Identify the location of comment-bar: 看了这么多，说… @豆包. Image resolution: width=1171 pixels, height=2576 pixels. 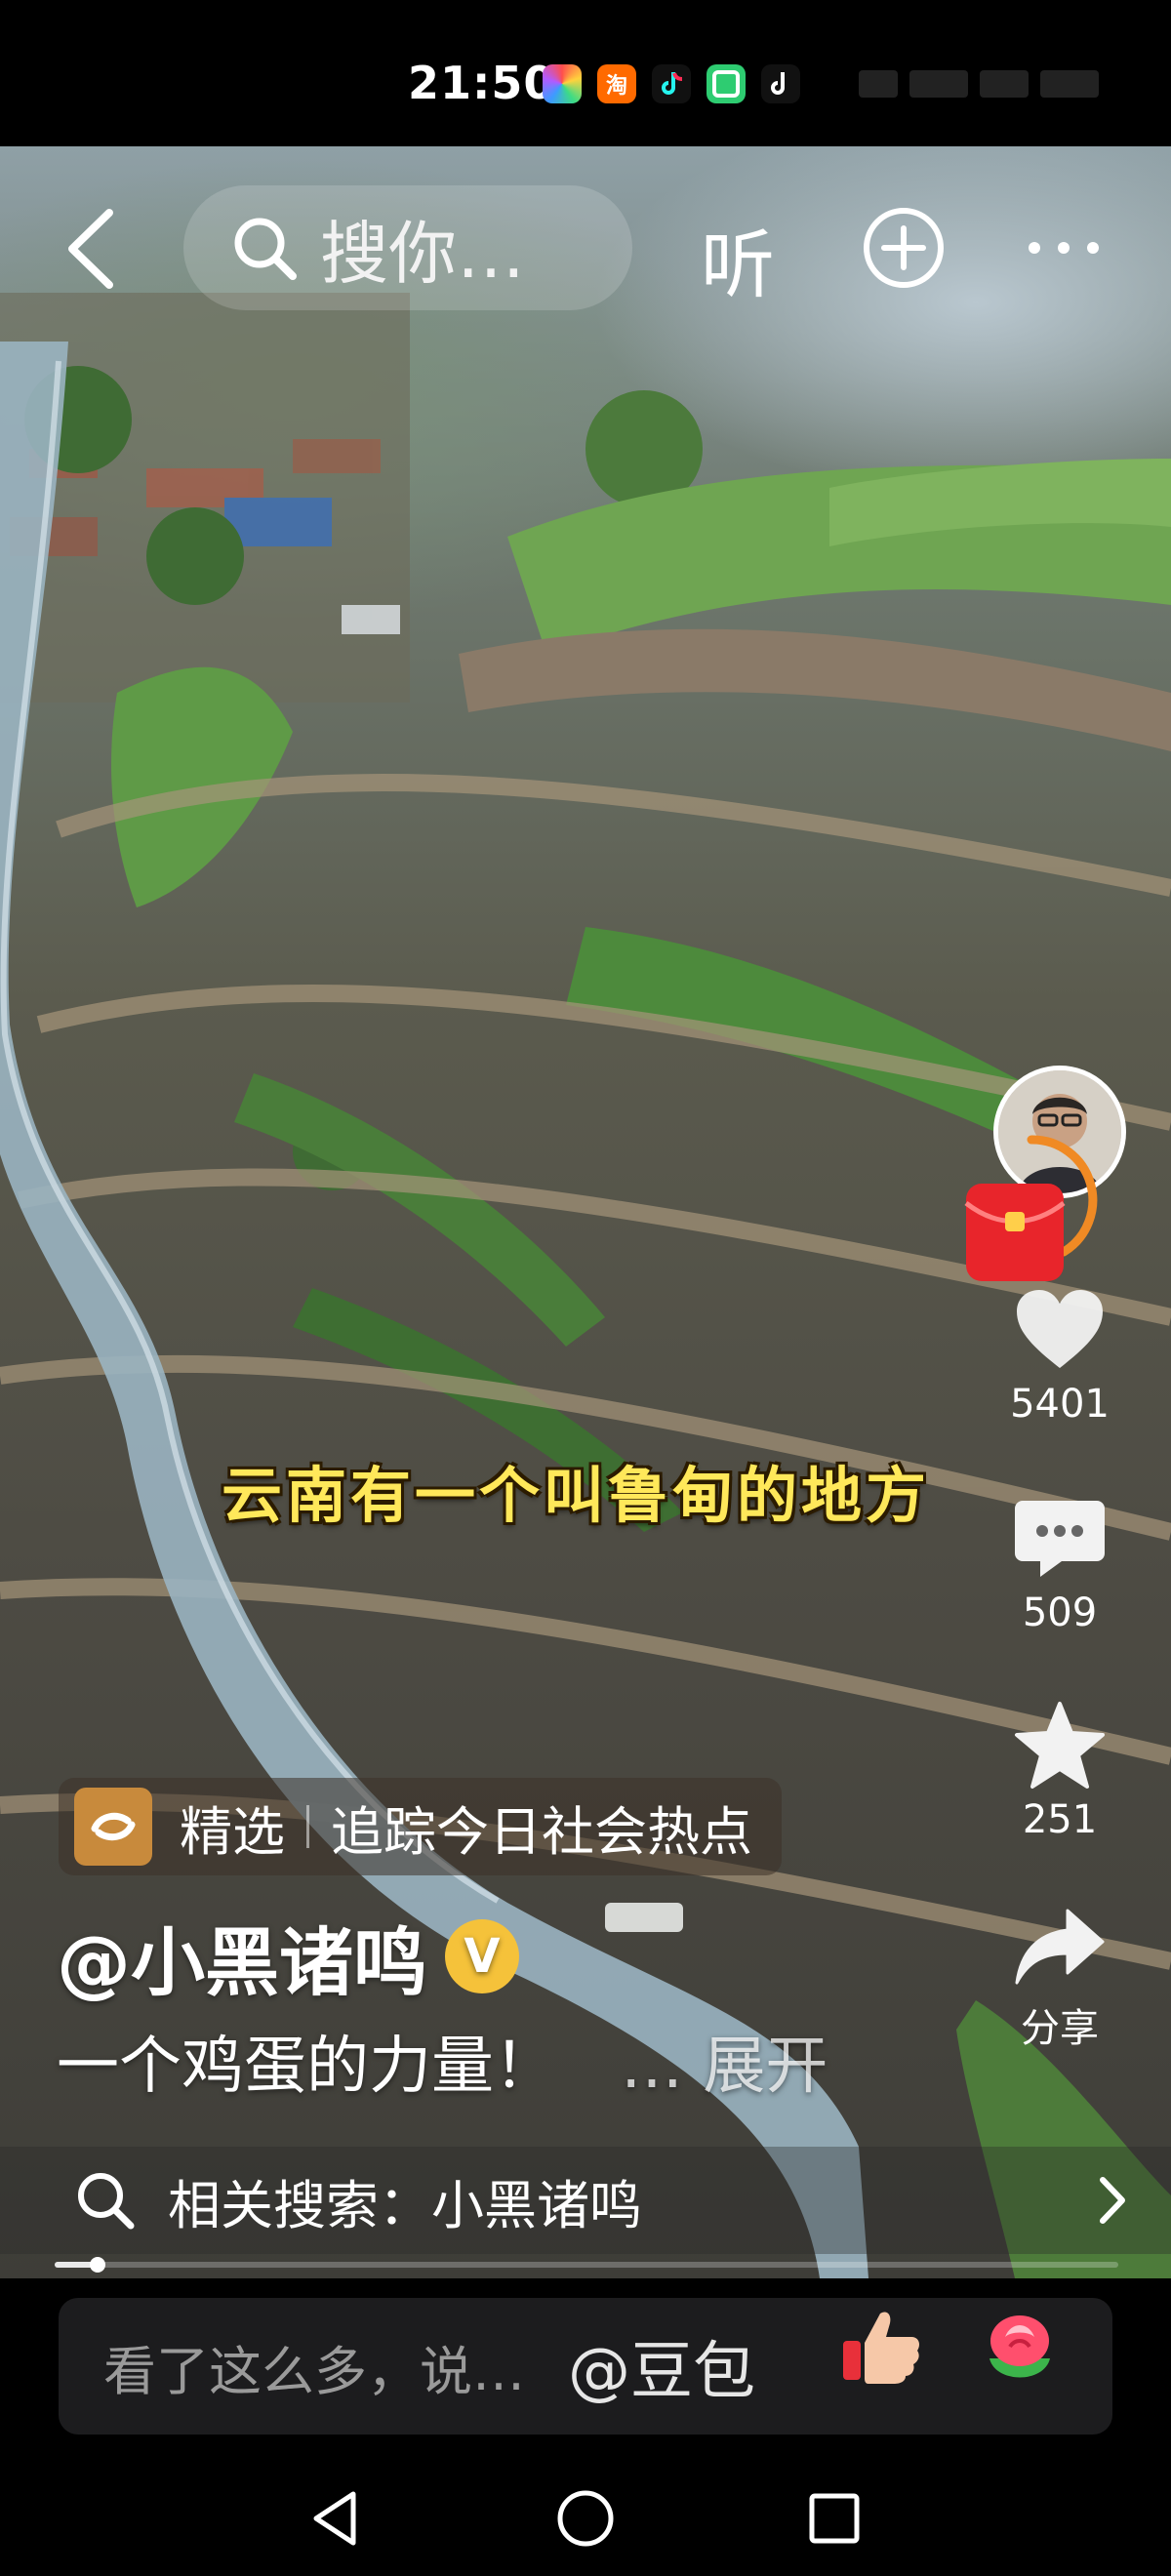
(585, 2363).